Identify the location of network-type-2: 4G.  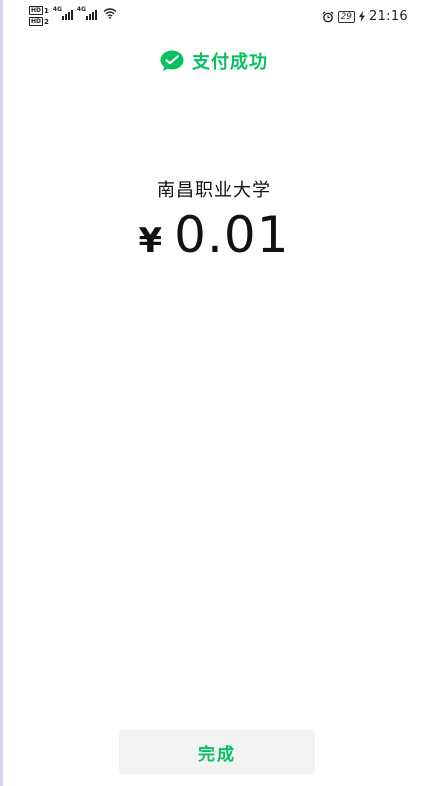
(81, 9).